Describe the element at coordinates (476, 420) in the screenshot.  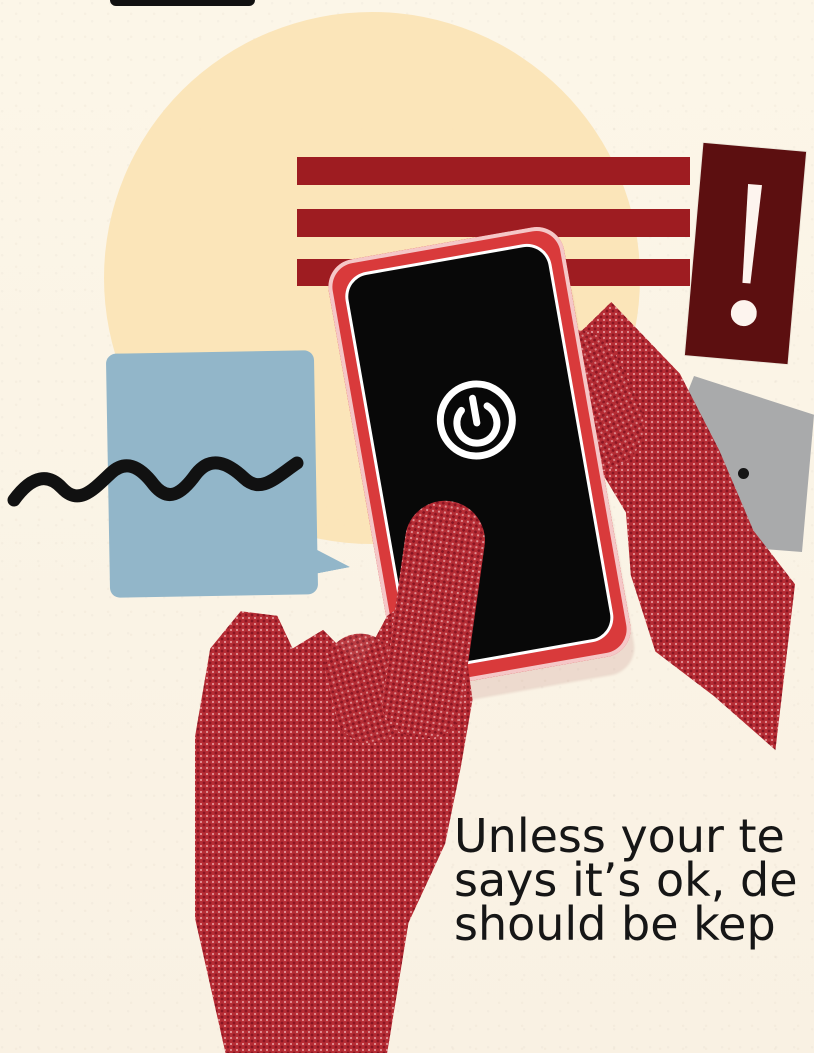
I see `power-icon` at that location.